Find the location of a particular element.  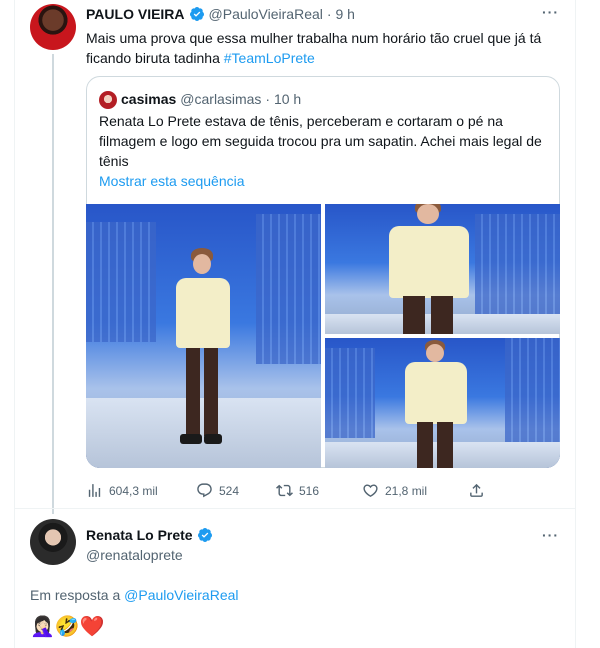

avatar-casimas is located at coordinates (108, 100).